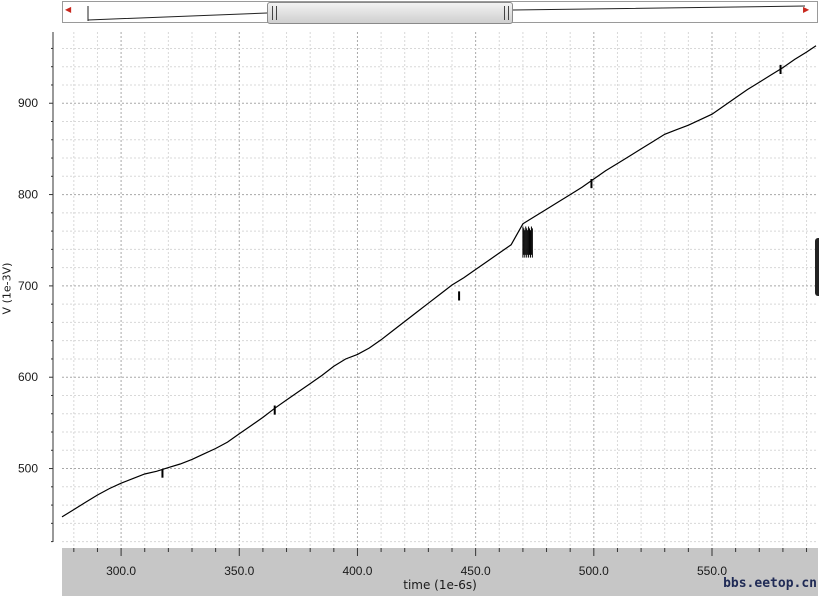 The width and height of the screenshot is (819, 596). I want to click on range-left-handle, so click(274, 13).